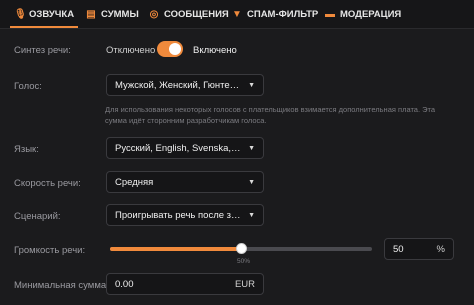 Image resolution: width=474 pixels, height=305 pixels. Describe the element at coordinates (134, 182) in the screenshot. I see `speed-value: Средняя` at that location.